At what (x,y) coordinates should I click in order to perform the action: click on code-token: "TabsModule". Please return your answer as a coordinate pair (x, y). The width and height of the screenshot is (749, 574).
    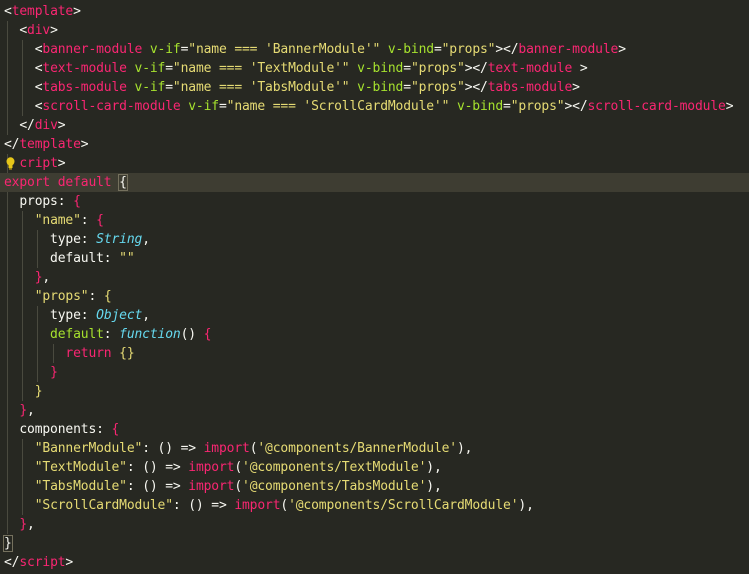
    Looking at the image, I should click on (80, 486).